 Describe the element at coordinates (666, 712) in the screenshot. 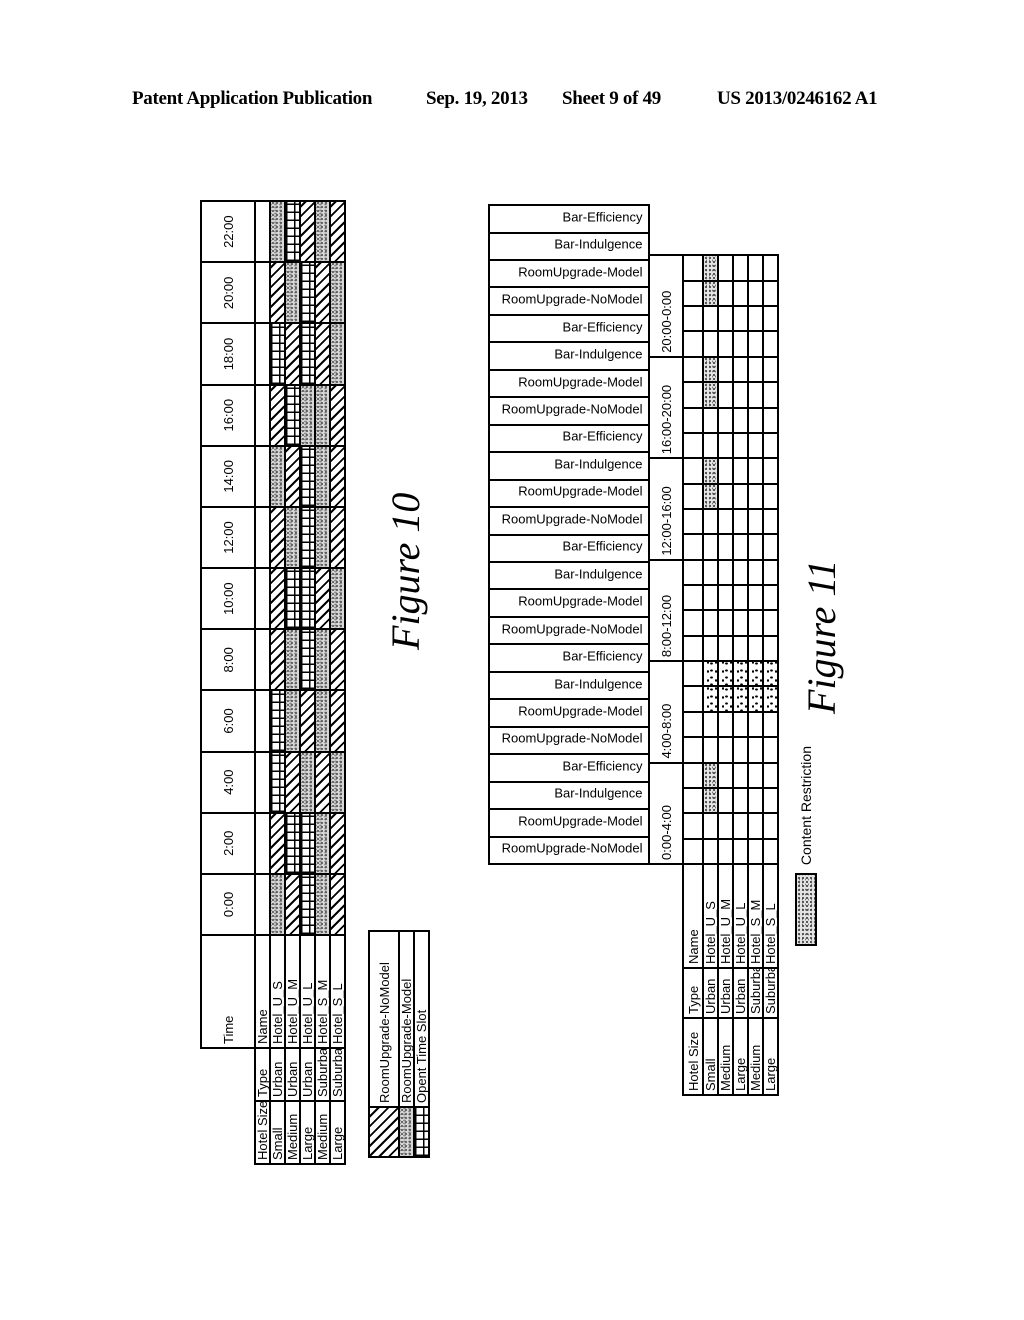

I see `fig11-timeslot-label: 4:00-8:00` at that location.